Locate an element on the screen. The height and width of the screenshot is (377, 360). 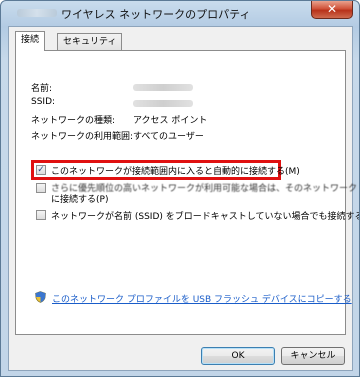
copy-profile-link: このネットワーク プロファイルを USB フラッシュ デバイスにコピーする is located at coordinates (202, 298).